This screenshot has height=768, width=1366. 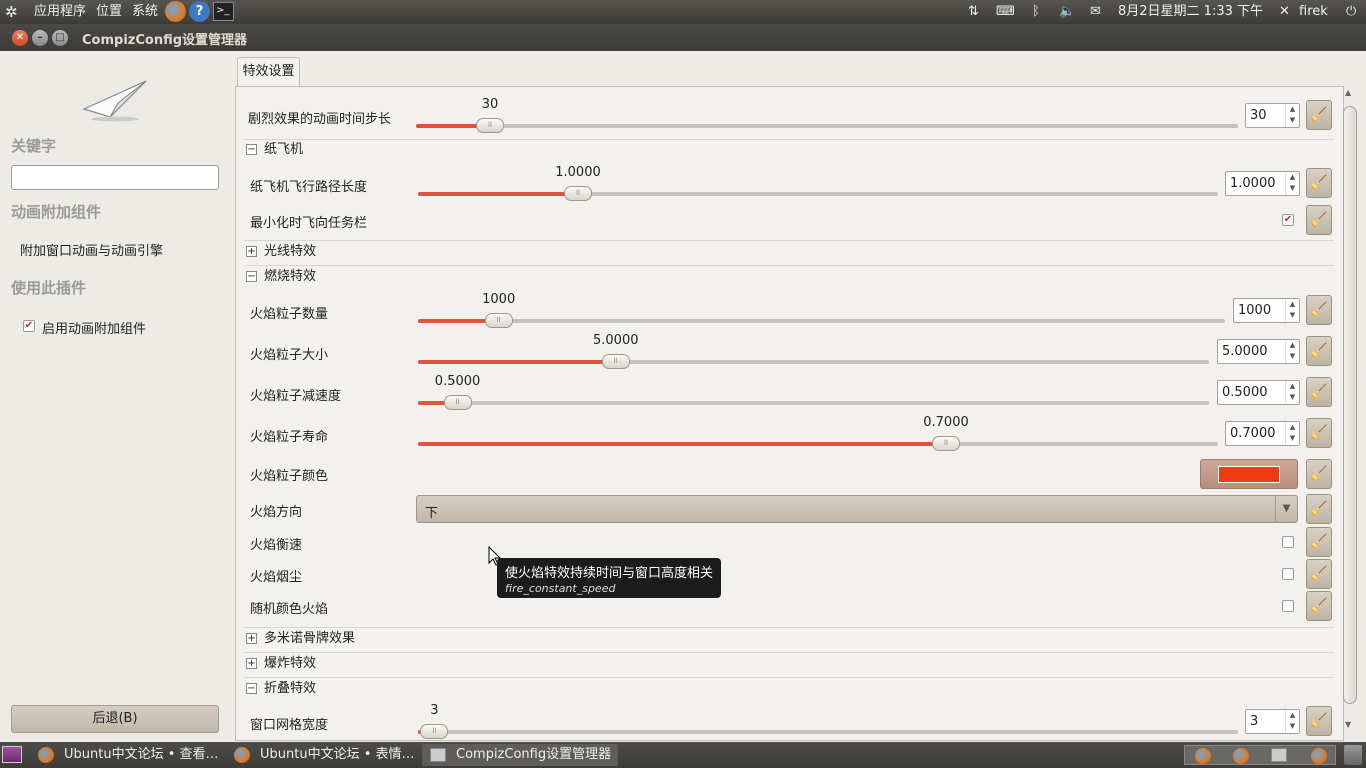 What do you see at coordinates (115, 177) in the screenshot?
I see `search-input` at bounding box center [115, 177].